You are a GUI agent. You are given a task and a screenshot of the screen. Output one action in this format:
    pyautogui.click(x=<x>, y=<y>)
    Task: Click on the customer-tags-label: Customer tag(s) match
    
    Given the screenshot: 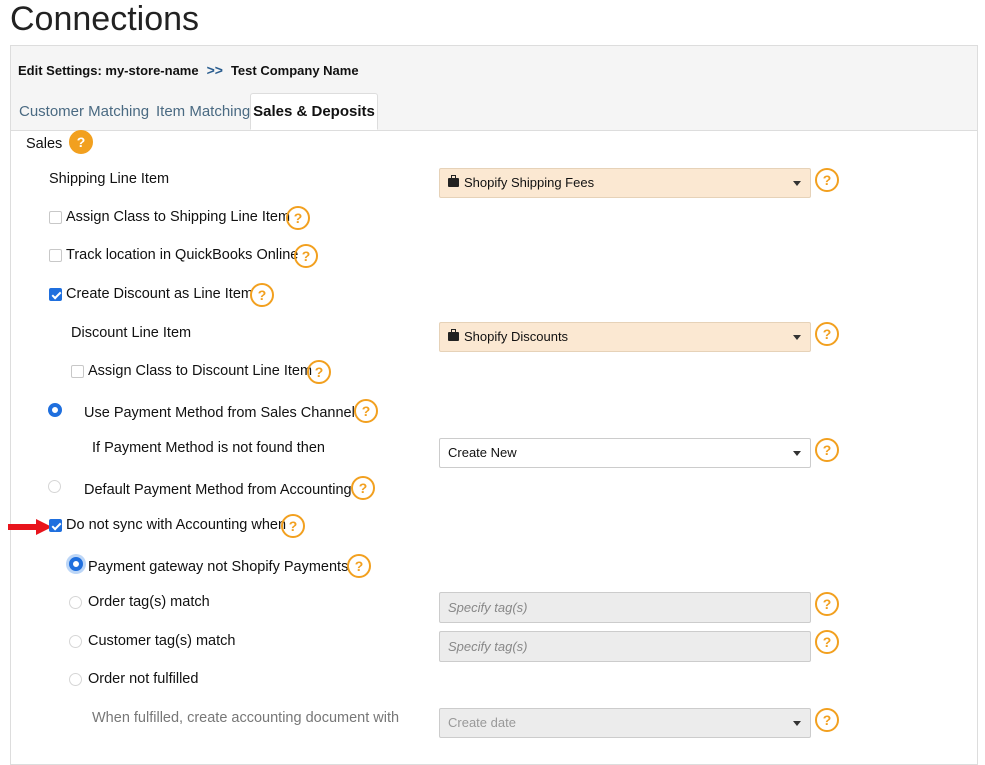 What is the action you would take?
    pyautogui.click(x=162, y=641)
    